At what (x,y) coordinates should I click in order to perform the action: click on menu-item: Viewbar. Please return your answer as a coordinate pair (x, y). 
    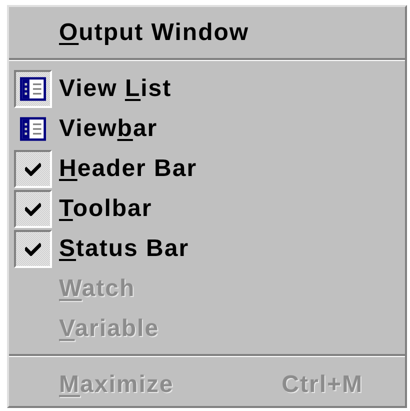
    Looking at the image, I should click on (207, 129).